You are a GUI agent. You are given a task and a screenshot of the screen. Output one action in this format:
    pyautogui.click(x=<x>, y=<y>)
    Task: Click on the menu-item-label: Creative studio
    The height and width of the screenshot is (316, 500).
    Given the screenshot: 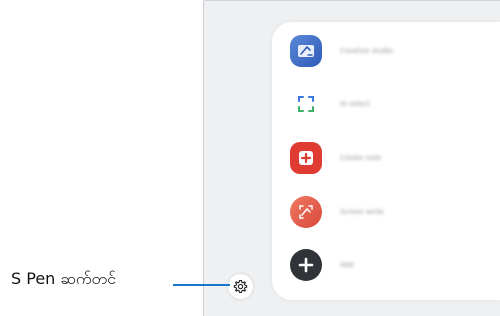 What is the action you would take?
    pyautogui.click(x=367, y=51)
    